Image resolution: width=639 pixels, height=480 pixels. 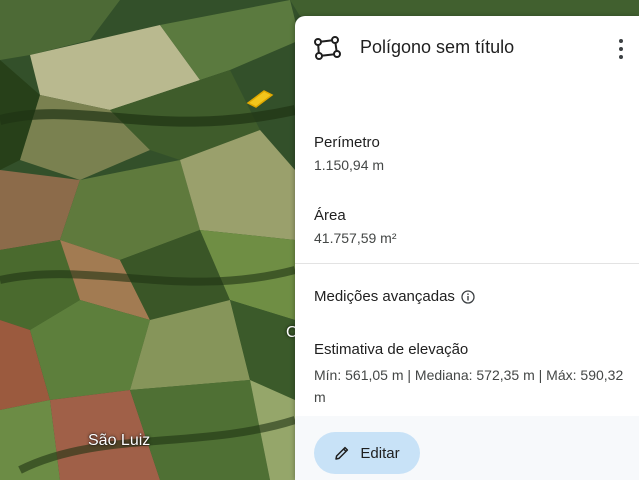 What do you see at coordinates (260, 99) in the screenshot?
I see `measured-polygon` at bounding box center [260, 99].